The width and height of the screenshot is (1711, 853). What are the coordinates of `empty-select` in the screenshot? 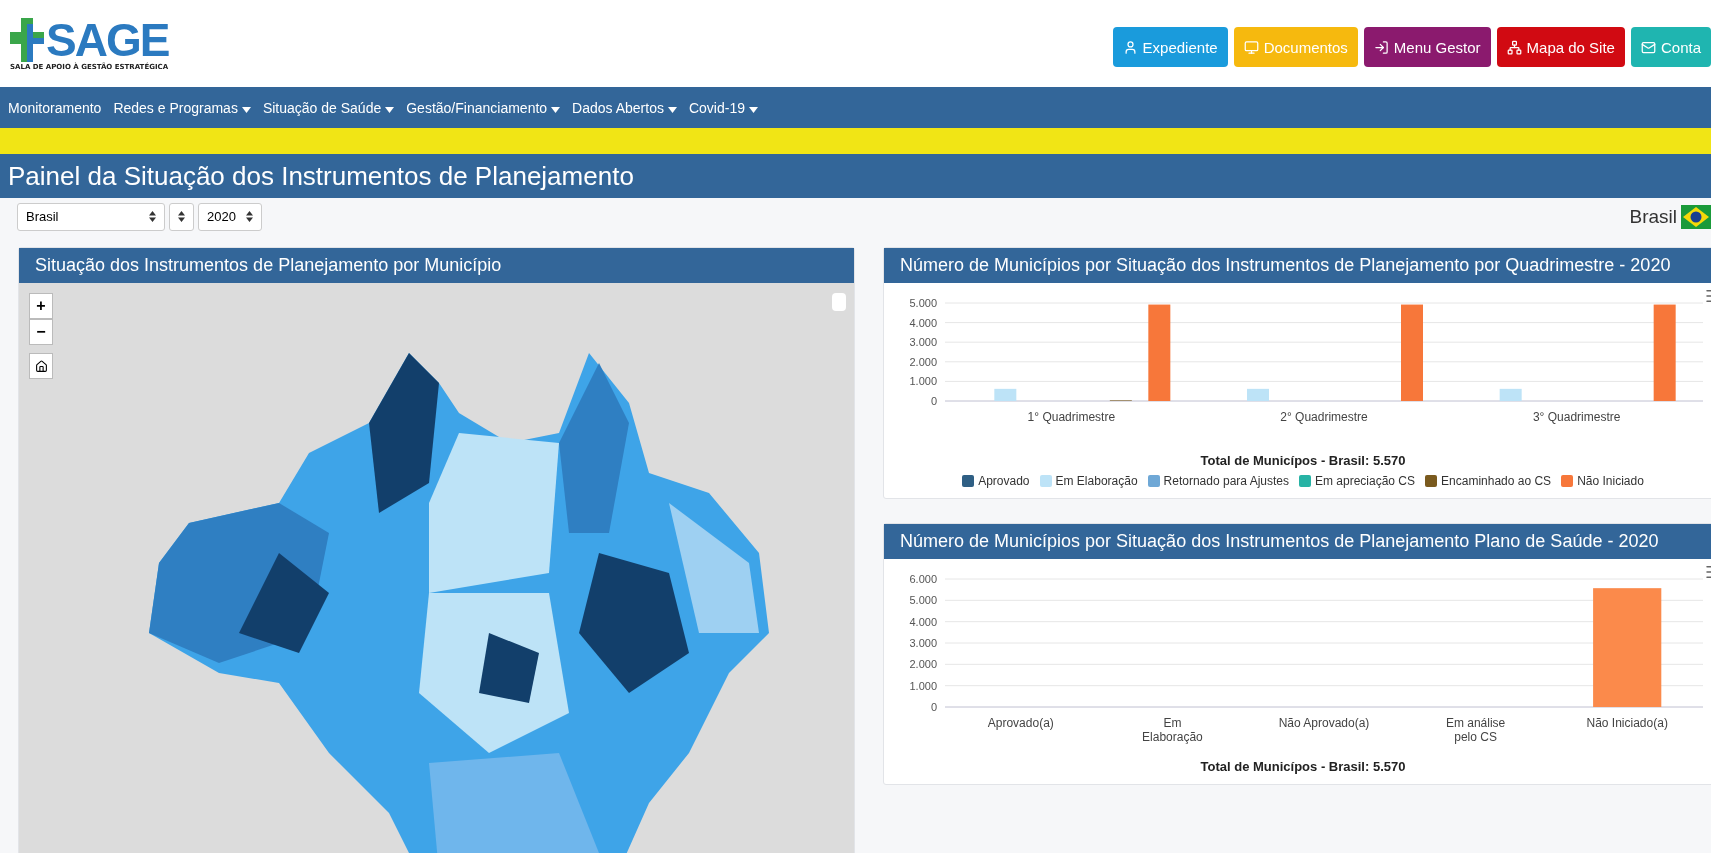 It's located at (181, 216).